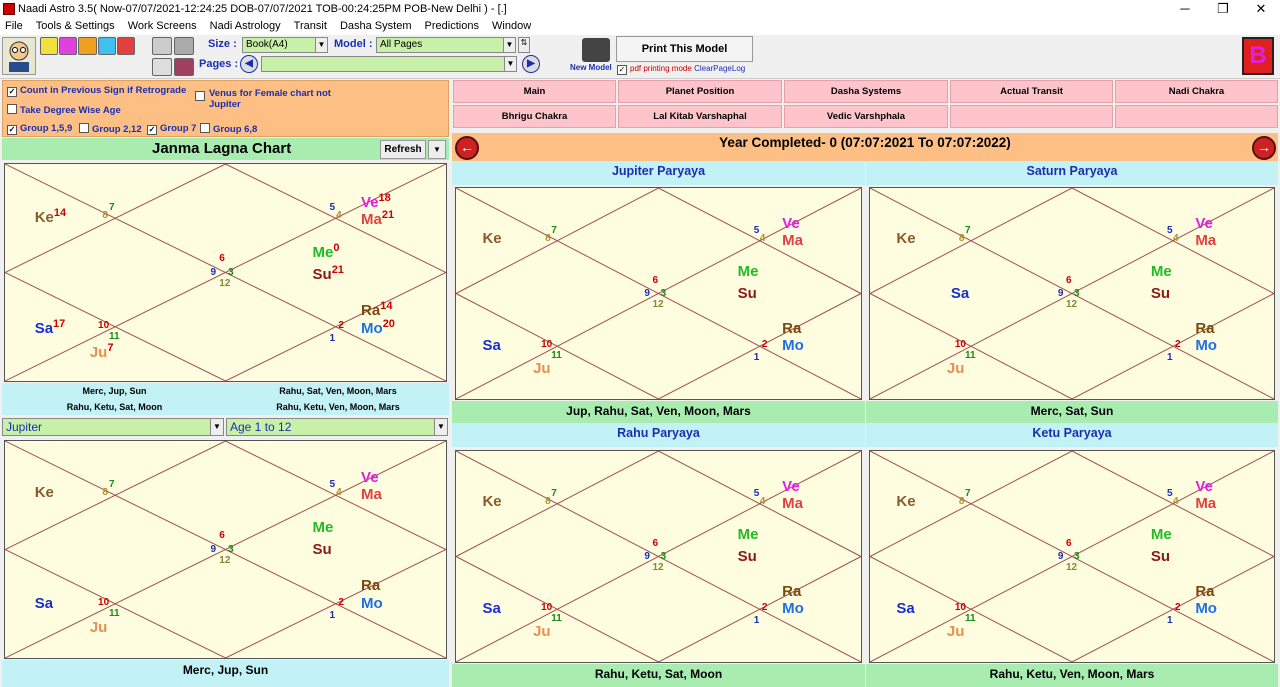 The height and width of the screenshot is (687, 1280). What do you see at coordinates (1261, 9) in the screenshot?
I see `close-button: ✕` at bounding box center [1261, 9].